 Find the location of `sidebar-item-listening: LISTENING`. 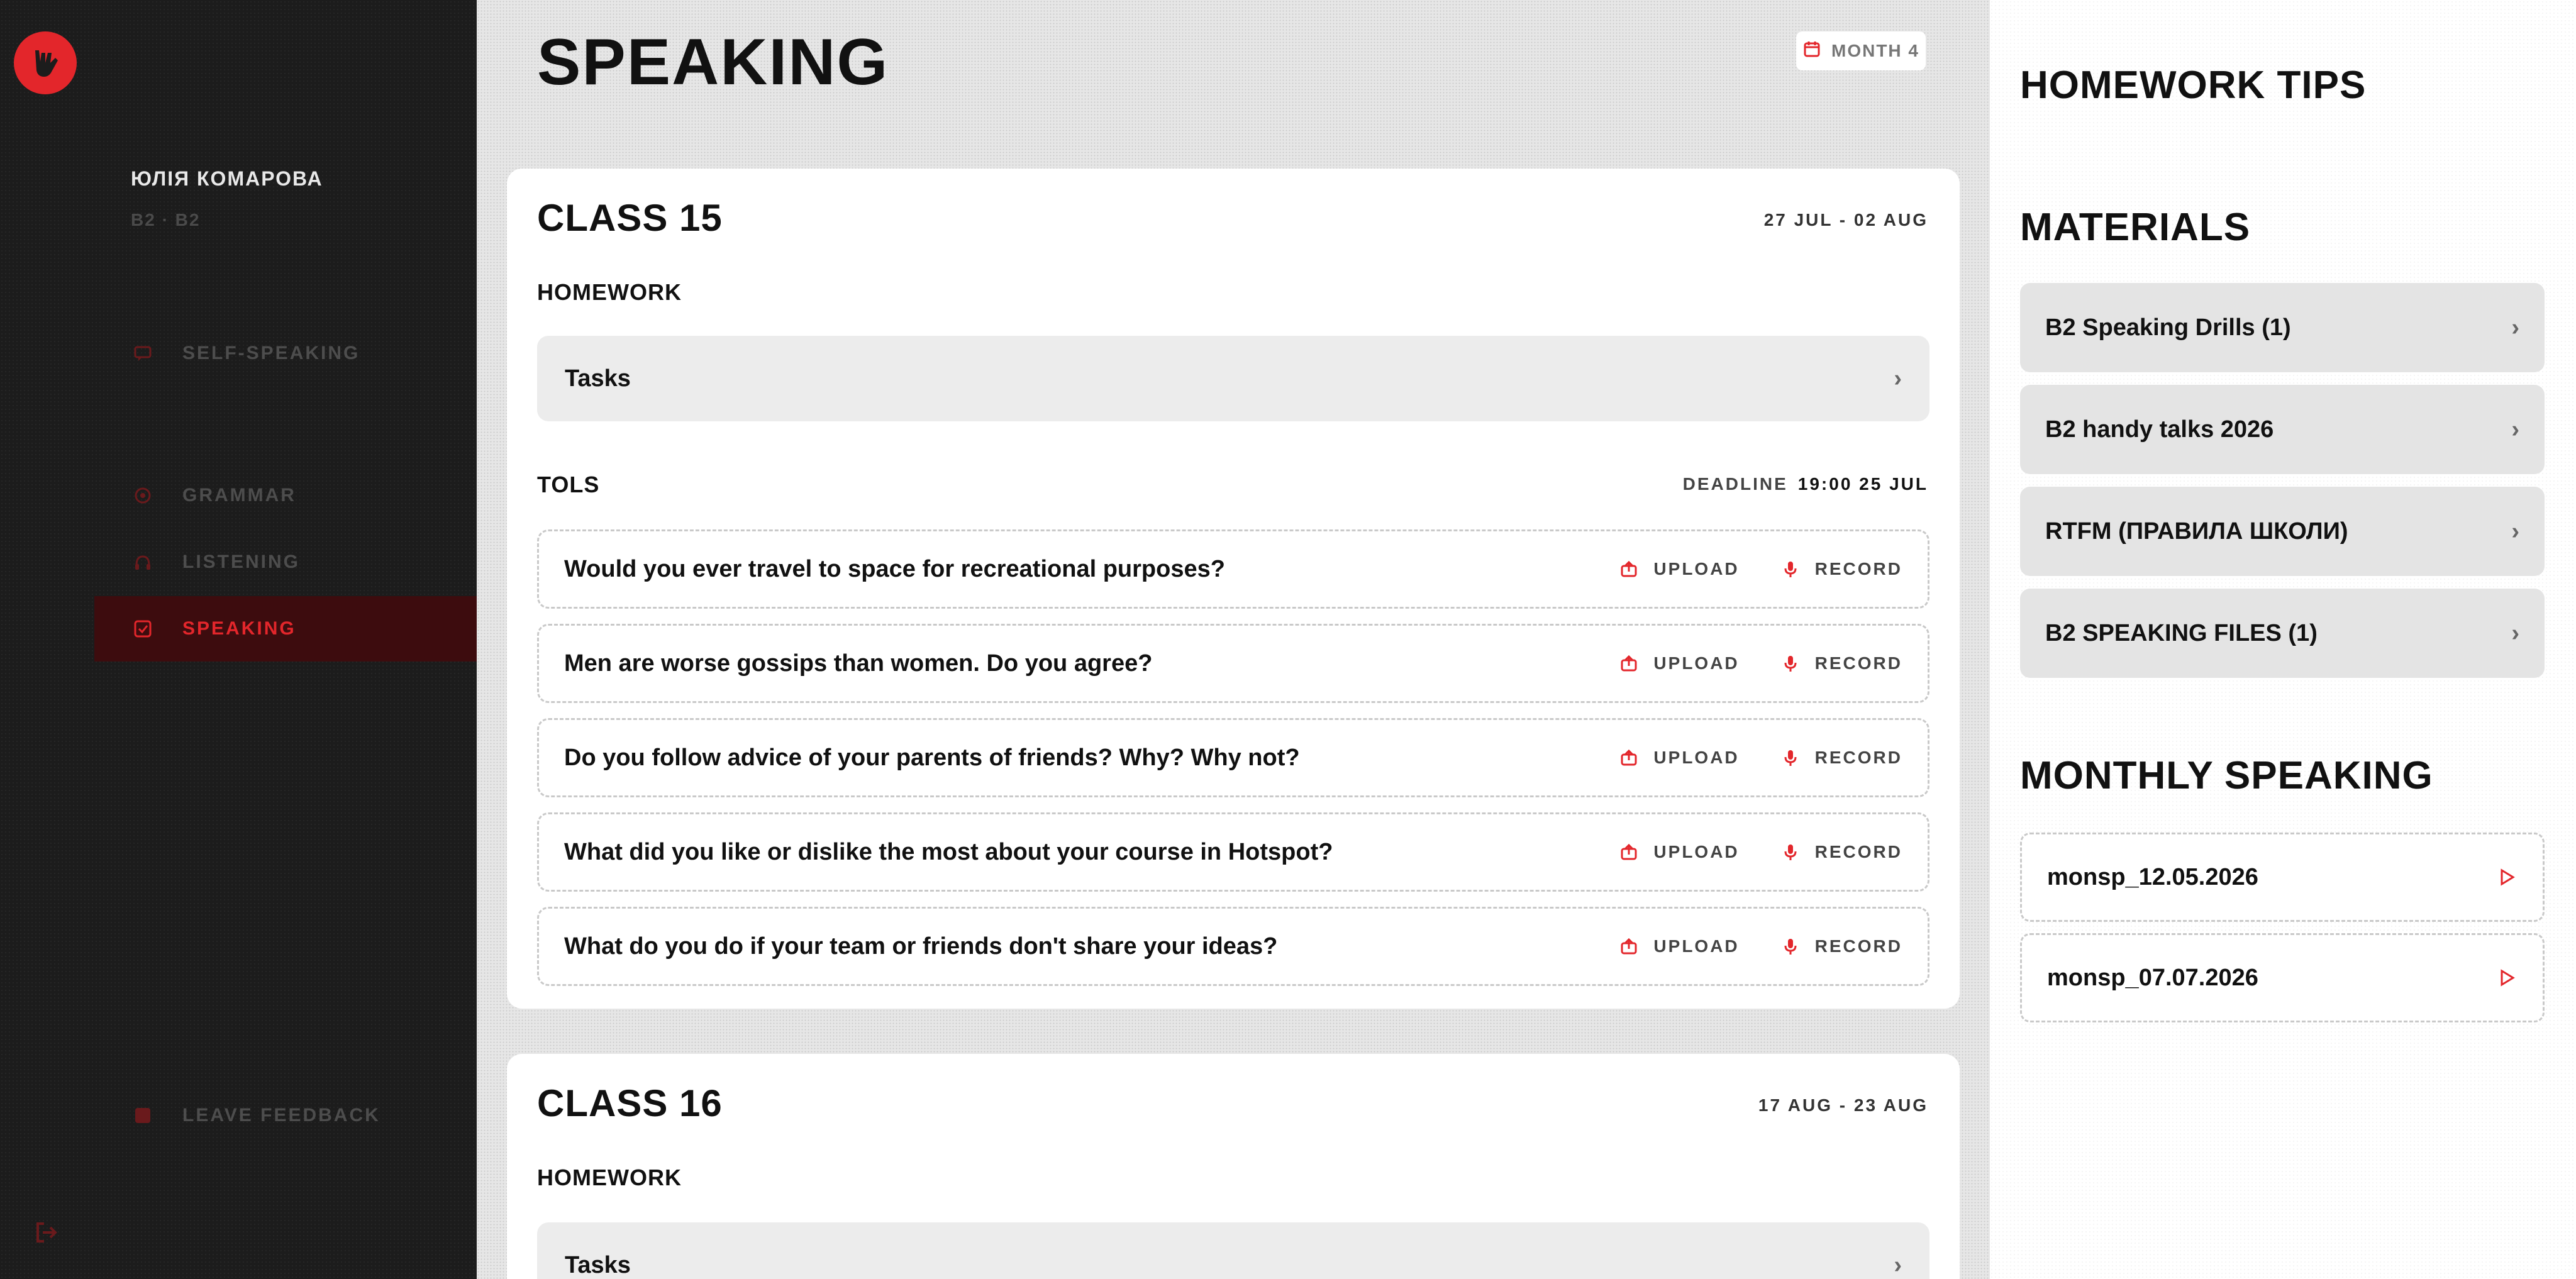

sidebar-item-listening: LISTENING is located at coordinates (285, 562).